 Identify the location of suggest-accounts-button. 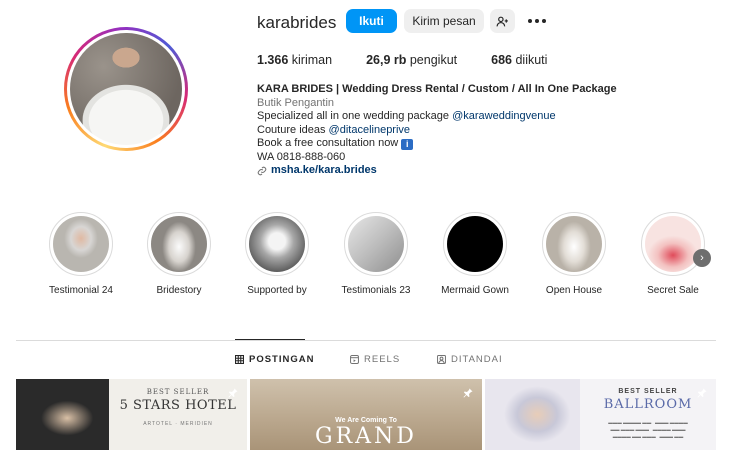
(502, 21).